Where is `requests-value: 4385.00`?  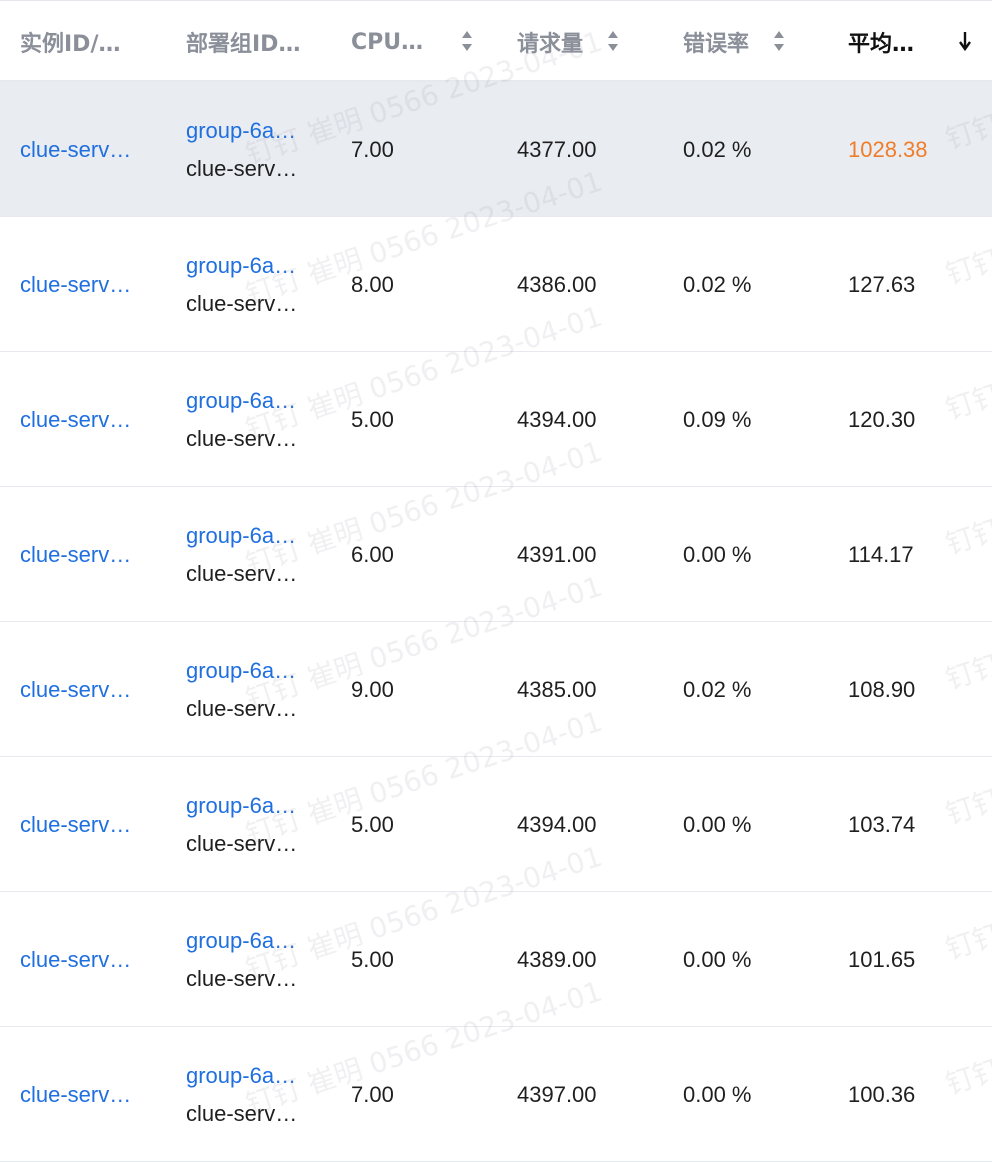 requests-value: 4385.00 is located at coordinates (557, 689).